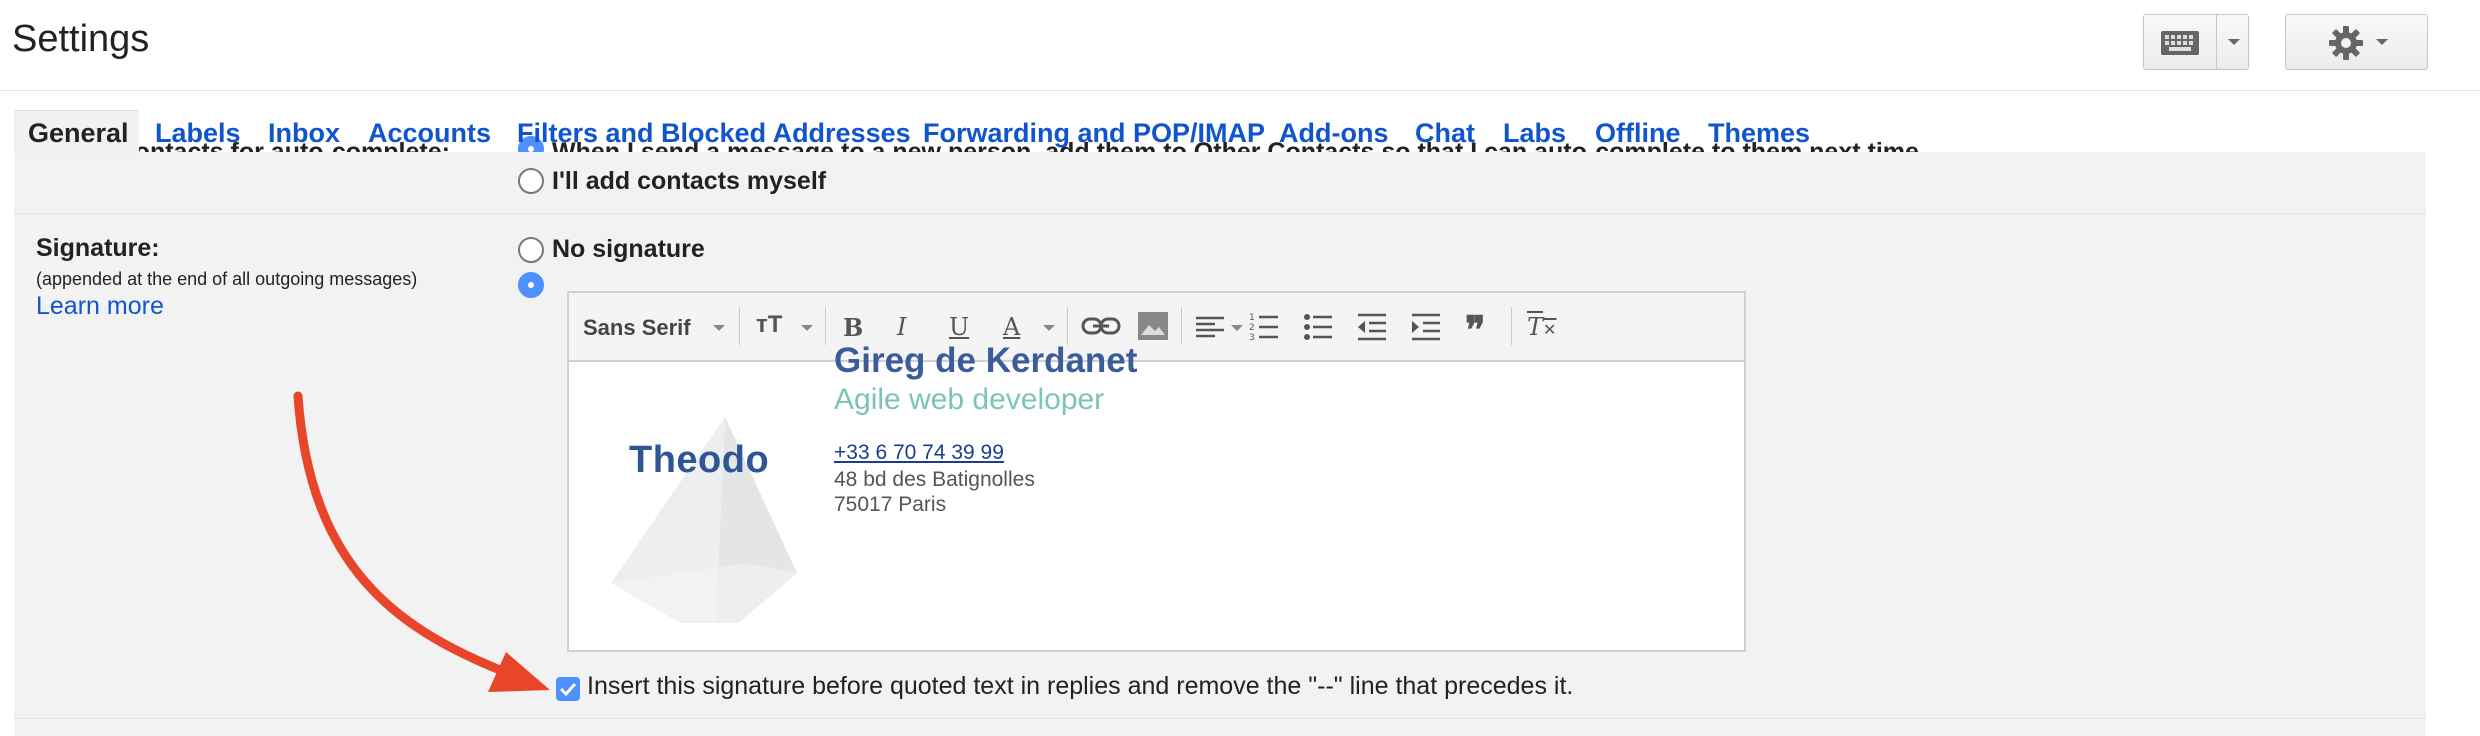 This screenshot has width=2480, height=736. What do you see at coordinates (1240, 90) in the screenshot?
I see `header-divider` at bounding box center [1240, 90].